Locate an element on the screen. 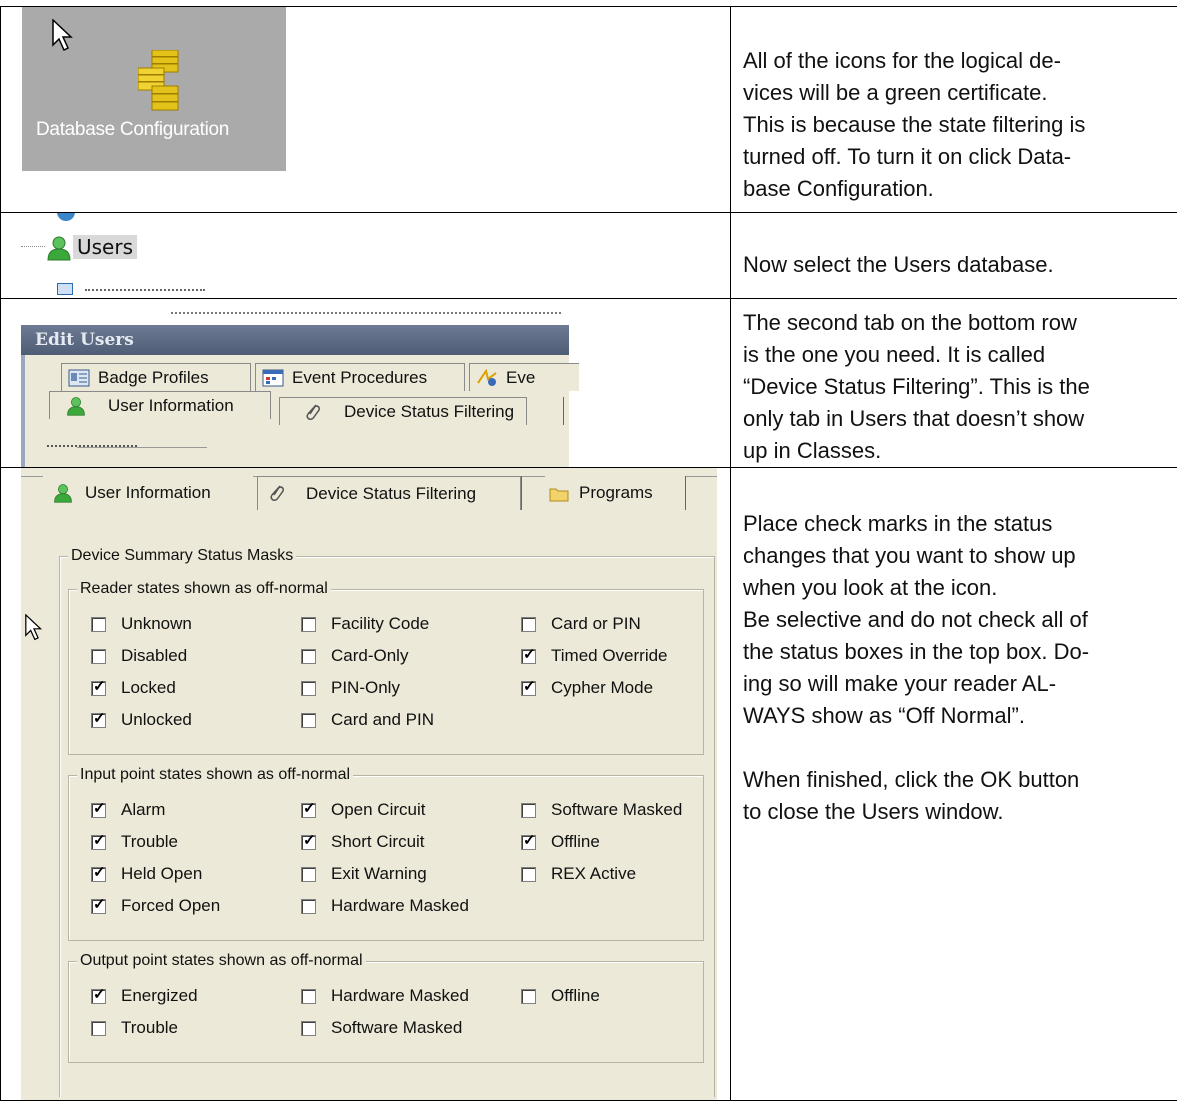  background-window-strip is located at coordinates (295, 312).